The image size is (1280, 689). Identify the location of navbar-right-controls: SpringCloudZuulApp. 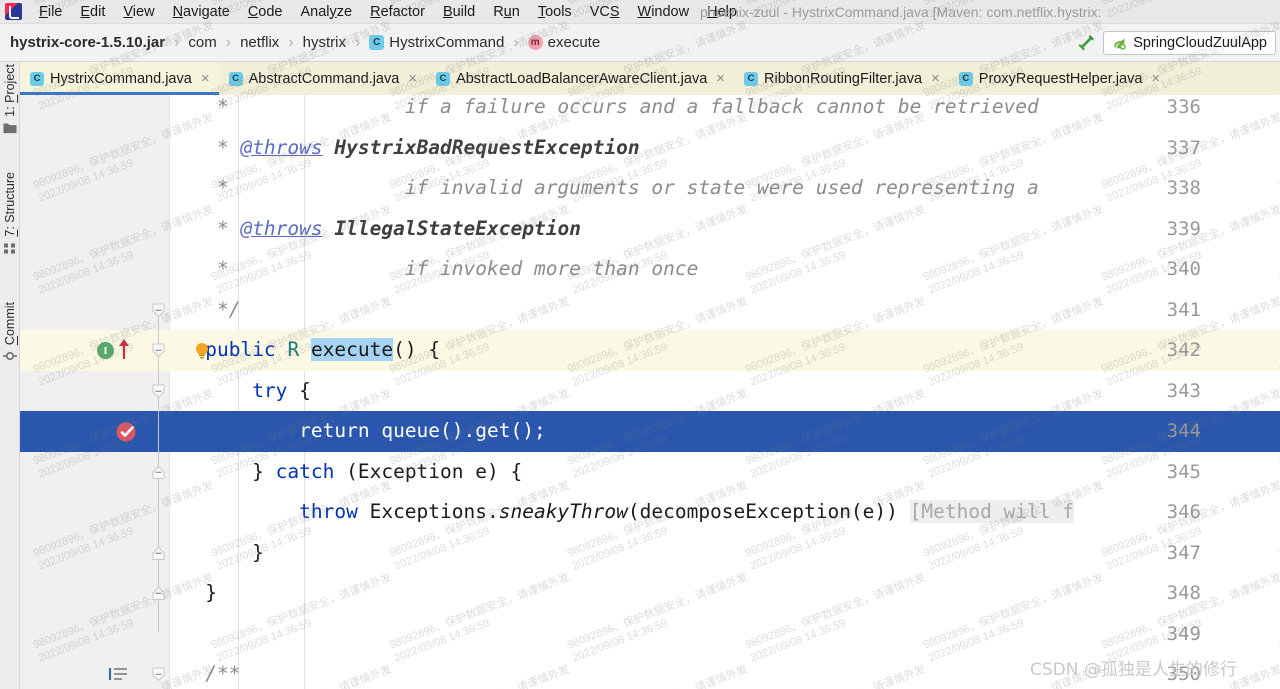
(1177, 43).